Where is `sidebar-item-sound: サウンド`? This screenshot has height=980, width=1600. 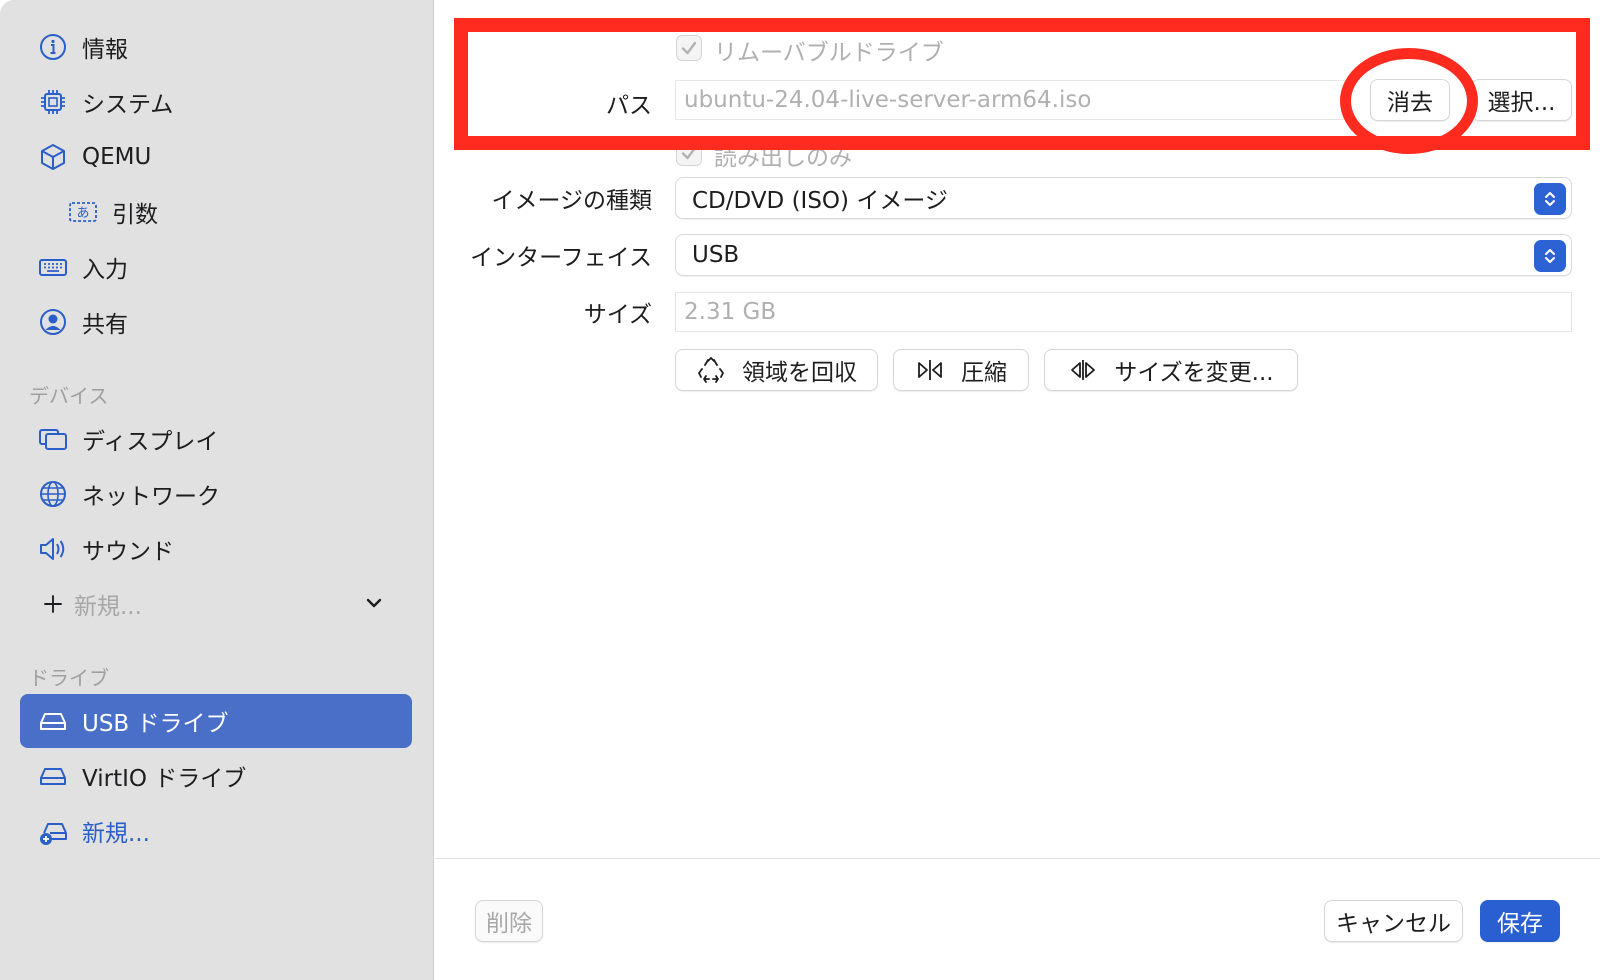 sidebar-item-sound: サウンド is located at coordinates (216, 549).